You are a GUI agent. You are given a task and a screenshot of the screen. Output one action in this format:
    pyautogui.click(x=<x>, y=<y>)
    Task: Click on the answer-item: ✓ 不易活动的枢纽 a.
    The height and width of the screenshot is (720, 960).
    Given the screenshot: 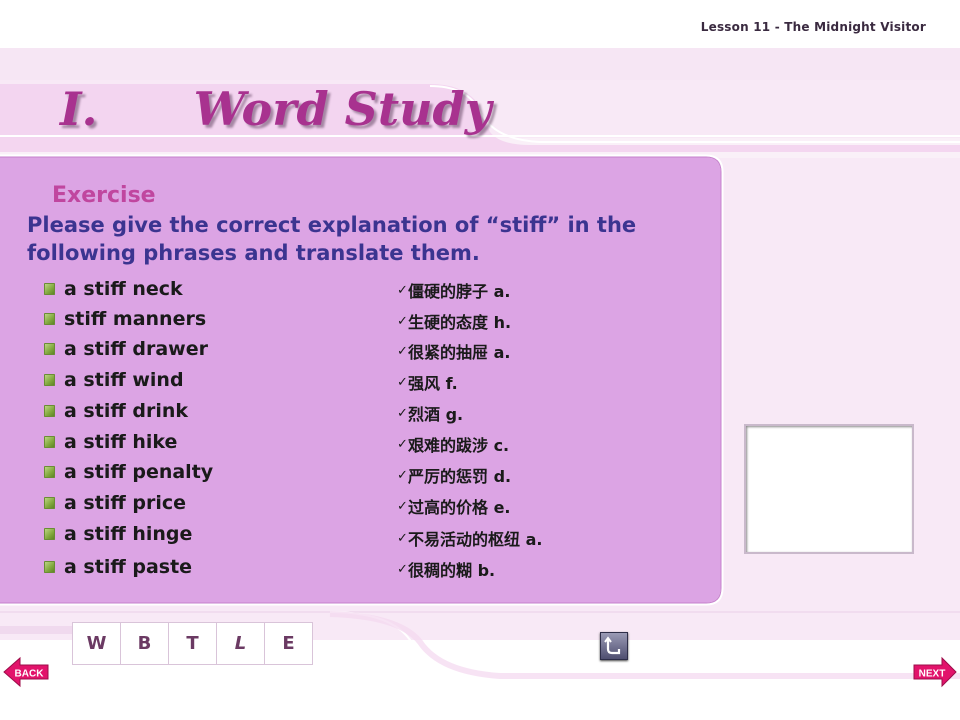 What is the action you would take?
    pyautogui.click(x=469, y=538)
    